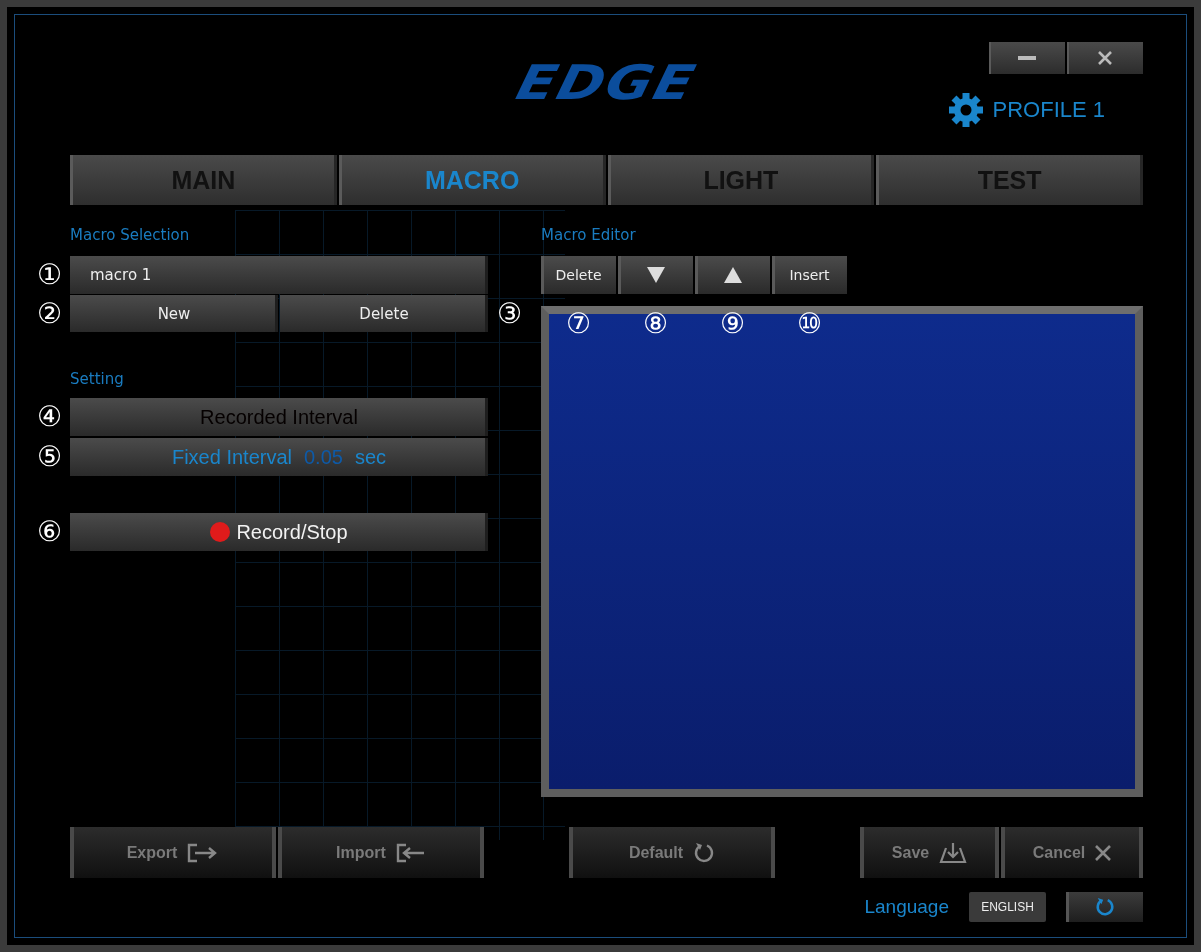 The height and width of the screenshot is (952, 1201). Describe the element at coordinates (370, 457) in the screenshot. I see `unit-label: sec` at that location.